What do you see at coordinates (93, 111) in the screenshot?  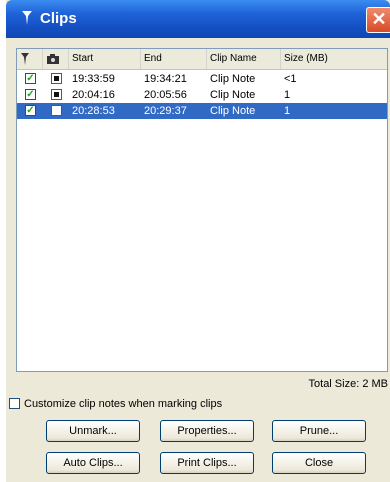 I see `start-time-cell: 20:28:53` at bounding box center [93, 111].